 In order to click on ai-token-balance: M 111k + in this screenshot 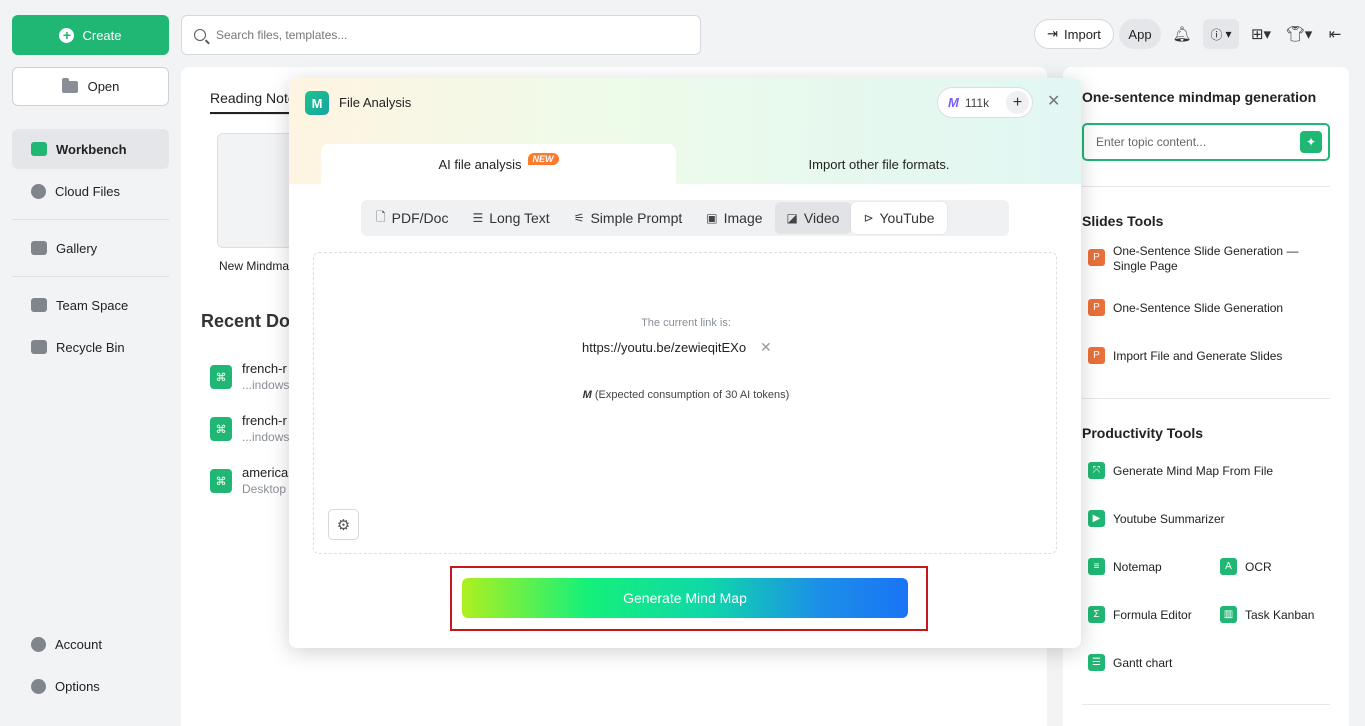, I will do `click(985, 102)`.